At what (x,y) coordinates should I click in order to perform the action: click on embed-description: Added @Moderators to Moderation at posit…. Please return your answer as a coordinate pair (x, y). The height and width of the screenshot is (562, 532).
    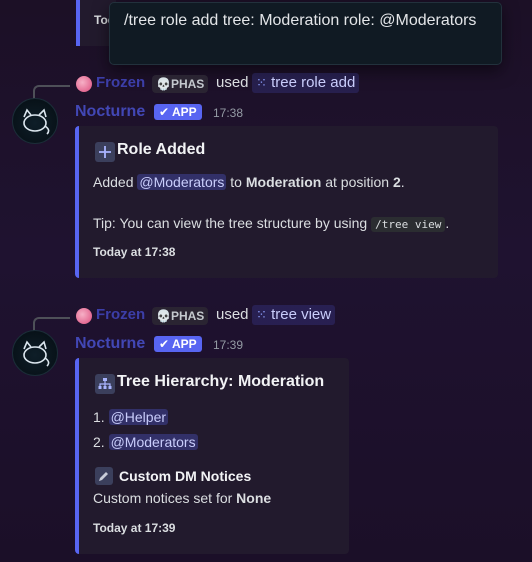
    Looking at the image, I should click on (249, 182).